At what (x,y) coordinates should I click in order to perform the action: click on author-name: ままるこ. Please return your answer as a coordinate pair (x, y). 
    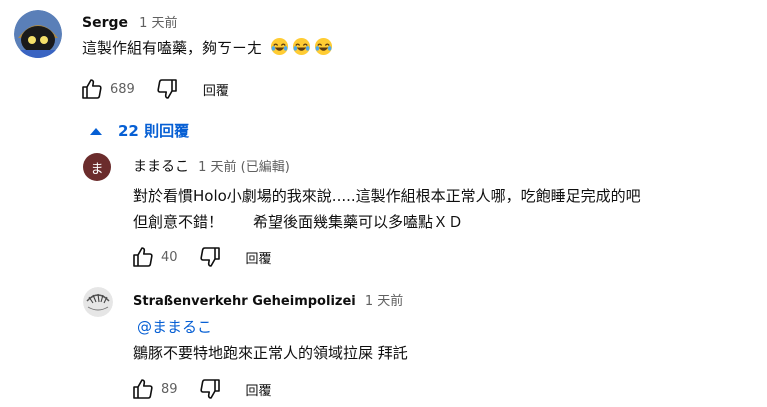
    Looking at the image, I should click on (161, 167).